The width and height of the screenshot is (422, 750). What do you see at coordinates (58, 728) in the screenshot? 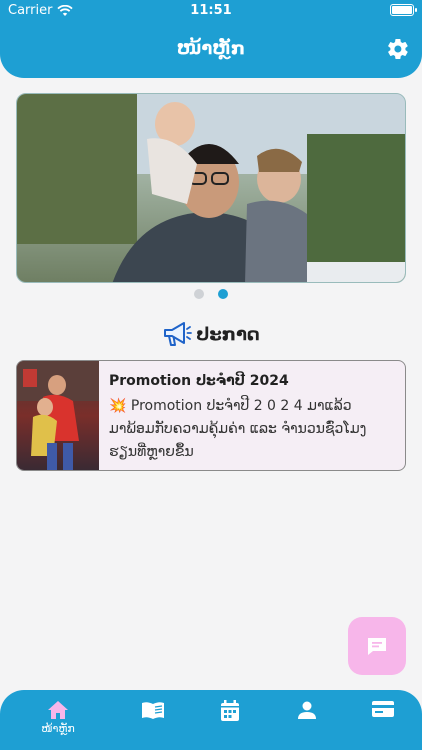
I see `tab-home-label: ໜ້າຫຼັກ` at bounding box center [58, 728].